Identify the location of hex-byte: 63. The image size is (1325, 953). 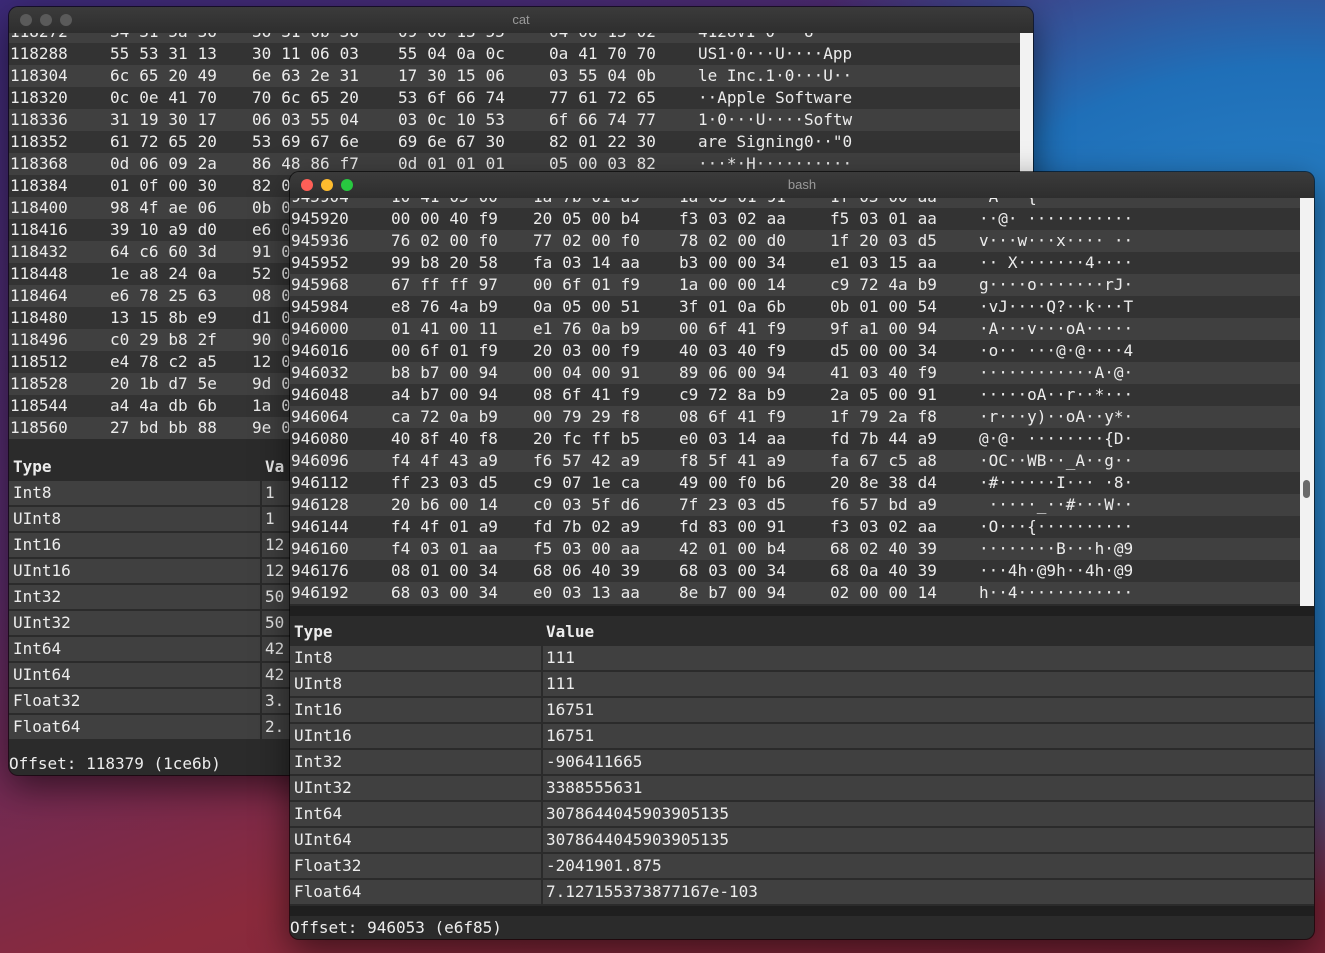
(290, 76).